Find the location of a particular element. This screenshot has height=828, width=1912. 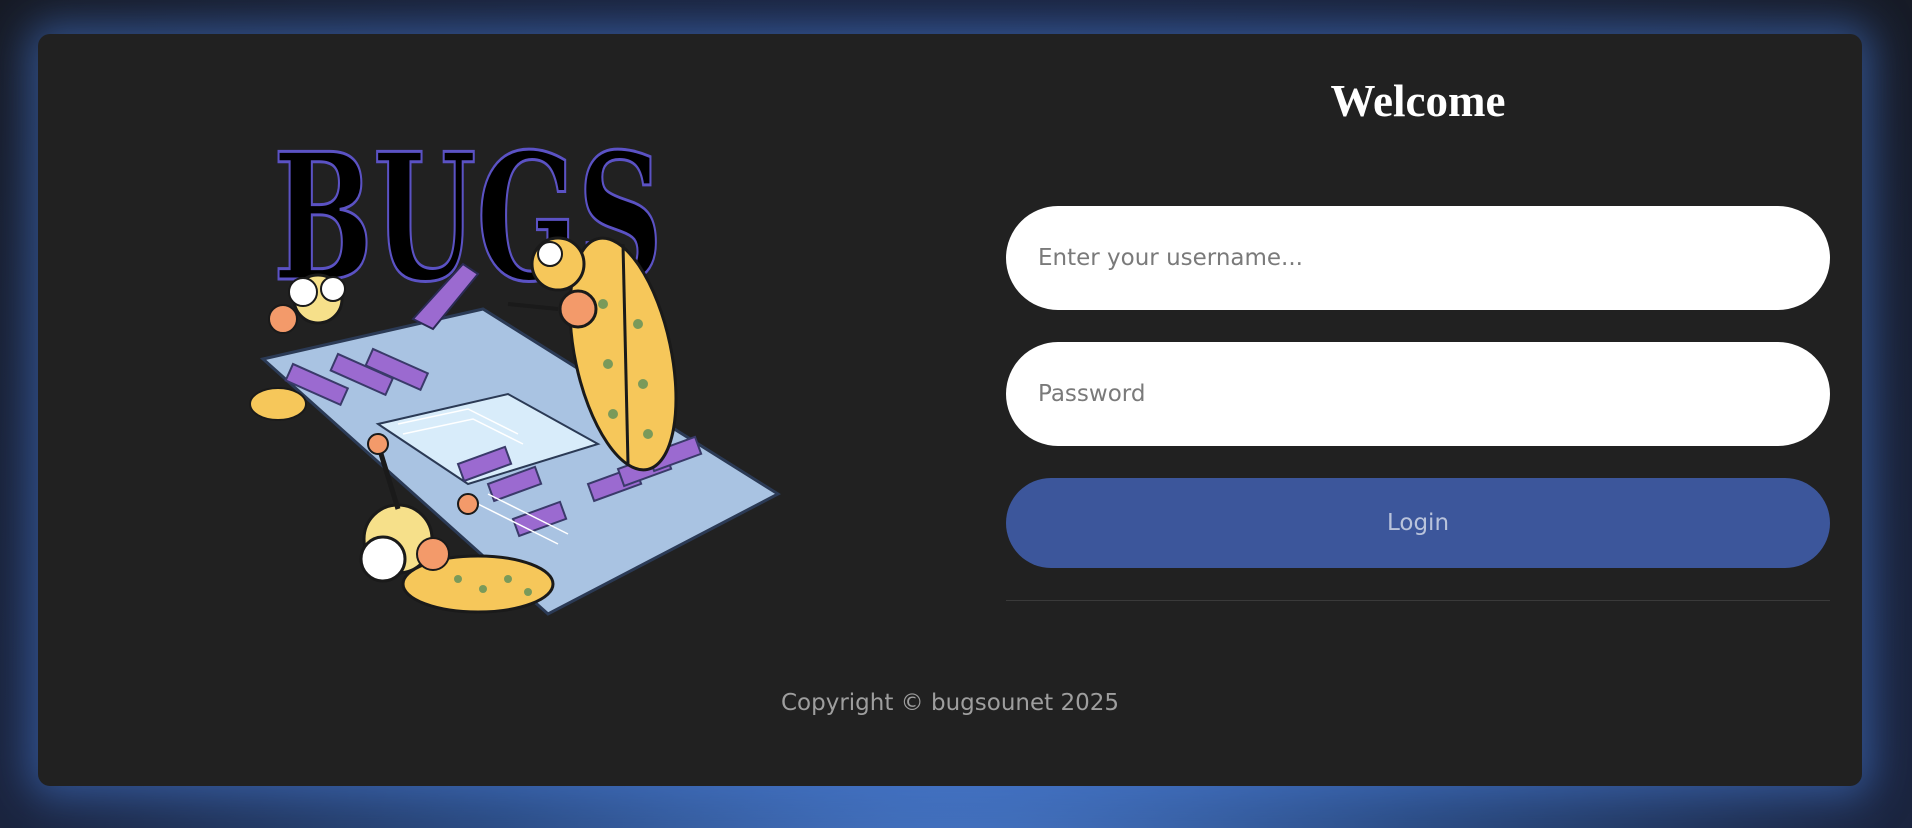

copyright-text: Copyright © bugsounet 2025 is located at coordinates (949, 703).